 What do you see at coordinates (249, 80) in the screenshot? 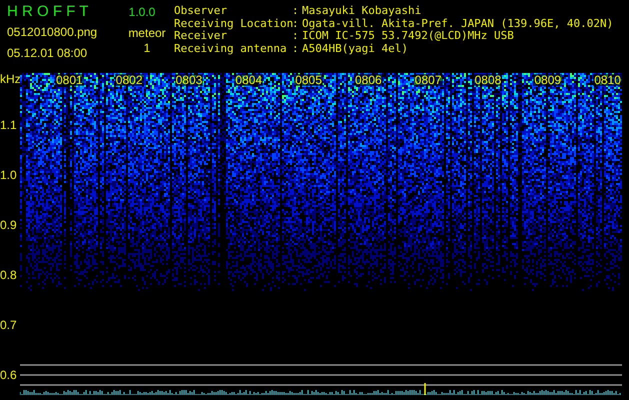
I see `time-label: 0804` at bounding box center [249, 80].